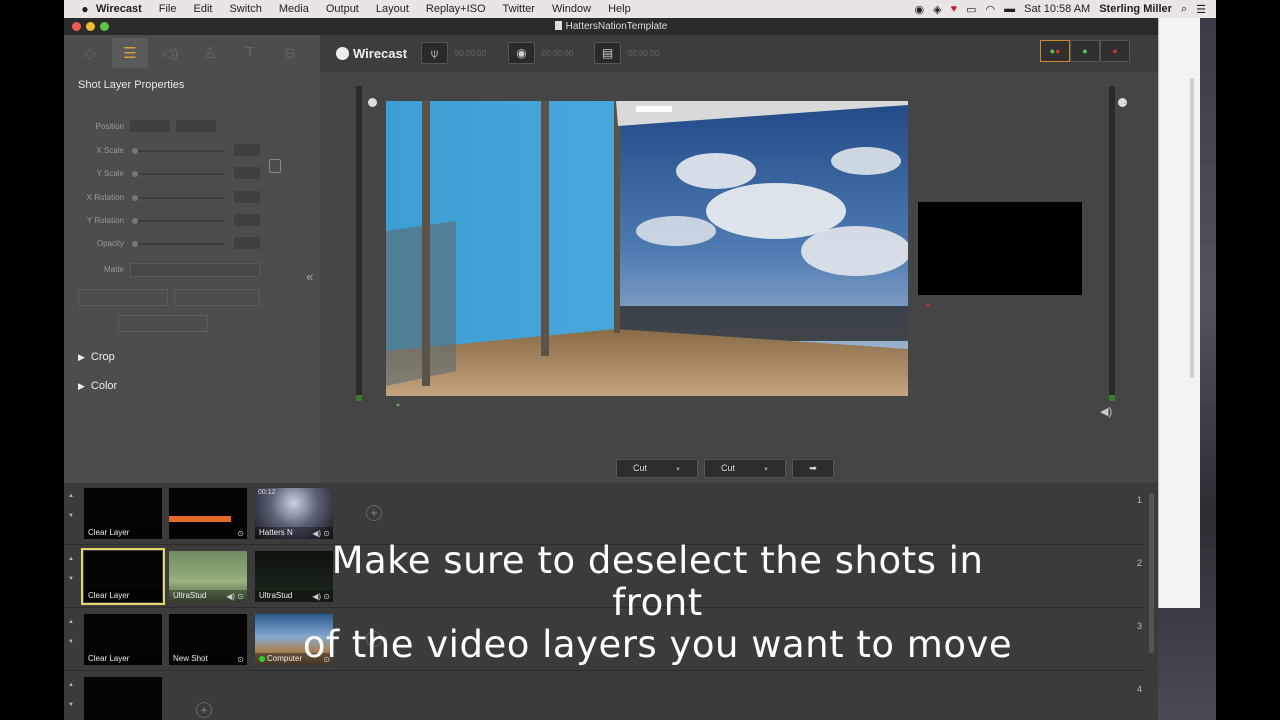  Describe the element at coordinates (619, 9) in the screenshot. I see `menu-help: Help` at that location.